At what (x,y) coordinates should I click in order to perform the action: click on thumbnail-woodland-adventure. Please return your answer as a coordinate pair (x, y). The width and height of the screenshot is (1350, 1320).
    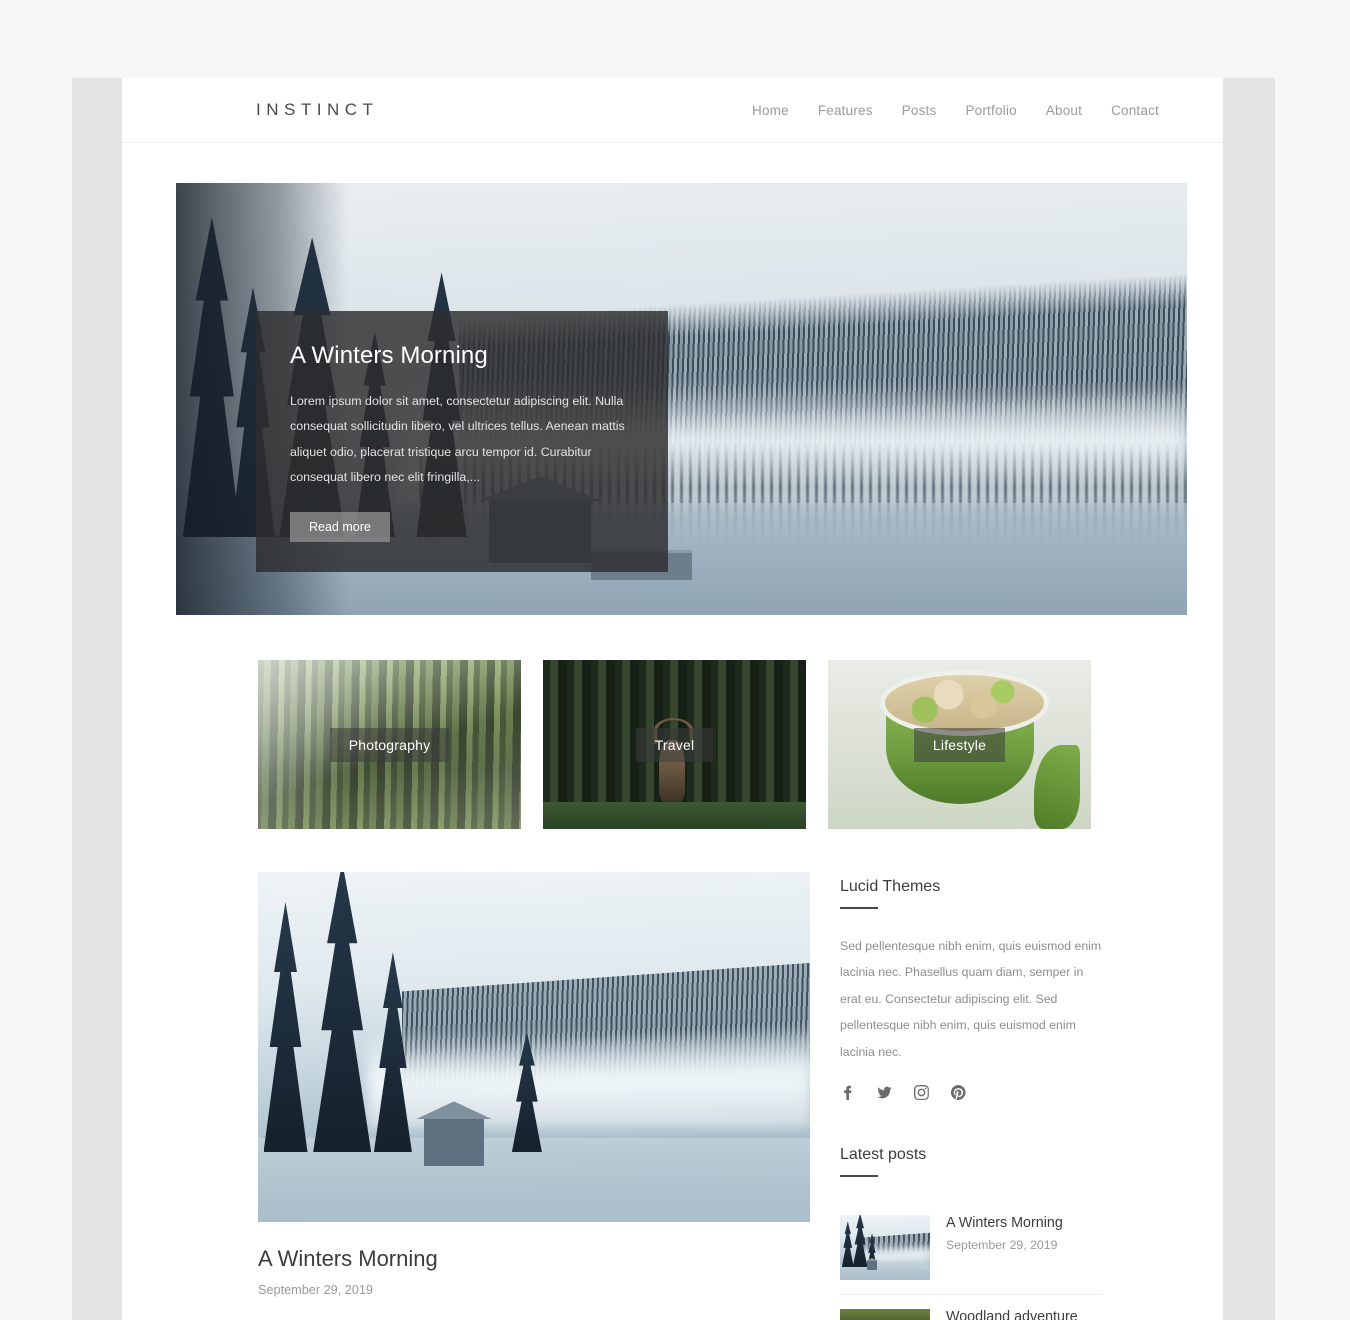
    Looking at the image, I should click on (885, 1314).